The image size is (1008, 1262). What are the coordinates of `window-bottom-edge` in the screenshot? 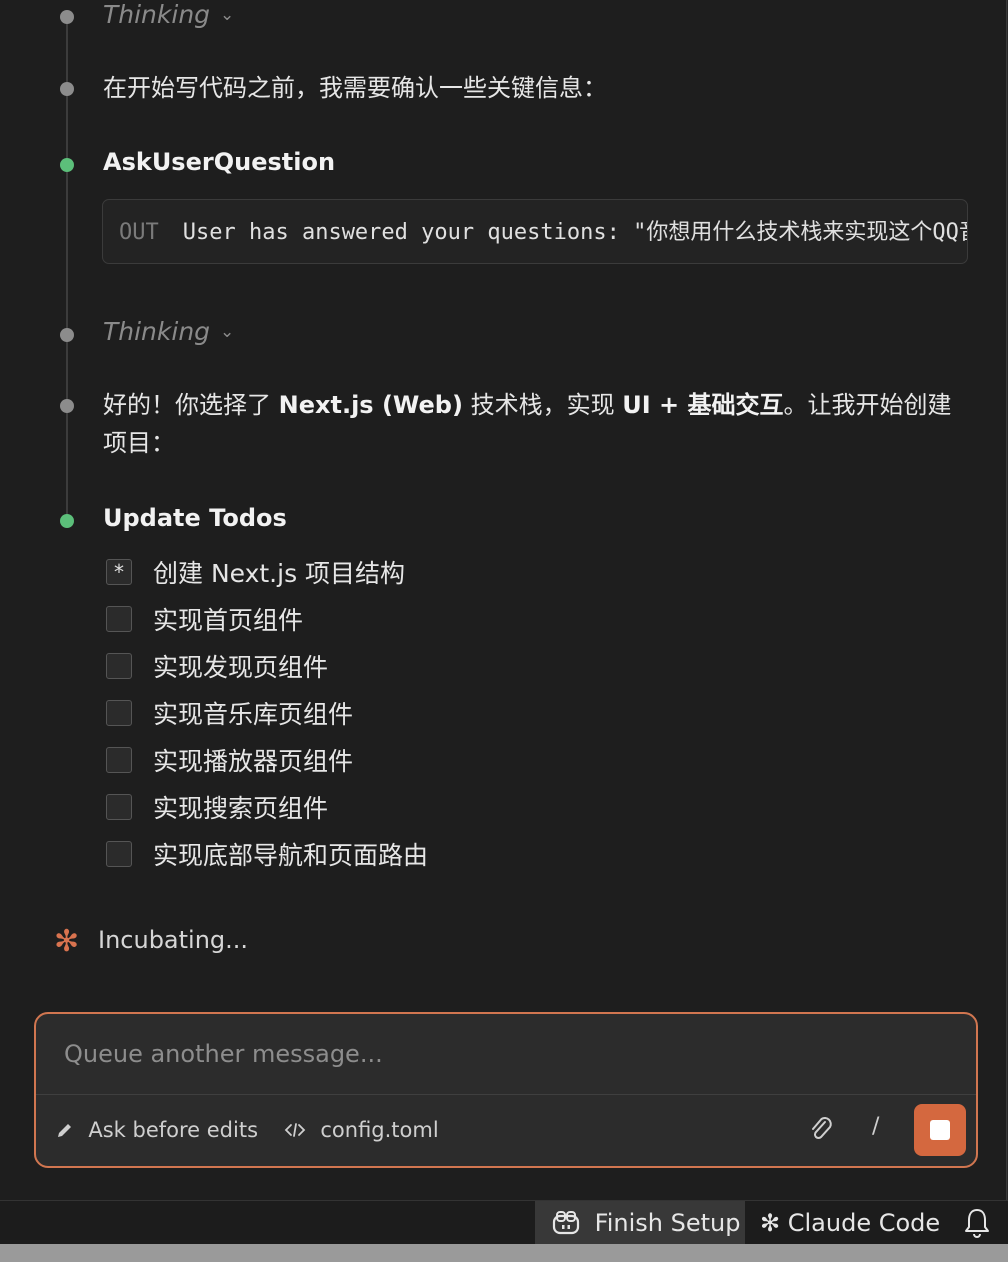 It's located at (504, 1253).